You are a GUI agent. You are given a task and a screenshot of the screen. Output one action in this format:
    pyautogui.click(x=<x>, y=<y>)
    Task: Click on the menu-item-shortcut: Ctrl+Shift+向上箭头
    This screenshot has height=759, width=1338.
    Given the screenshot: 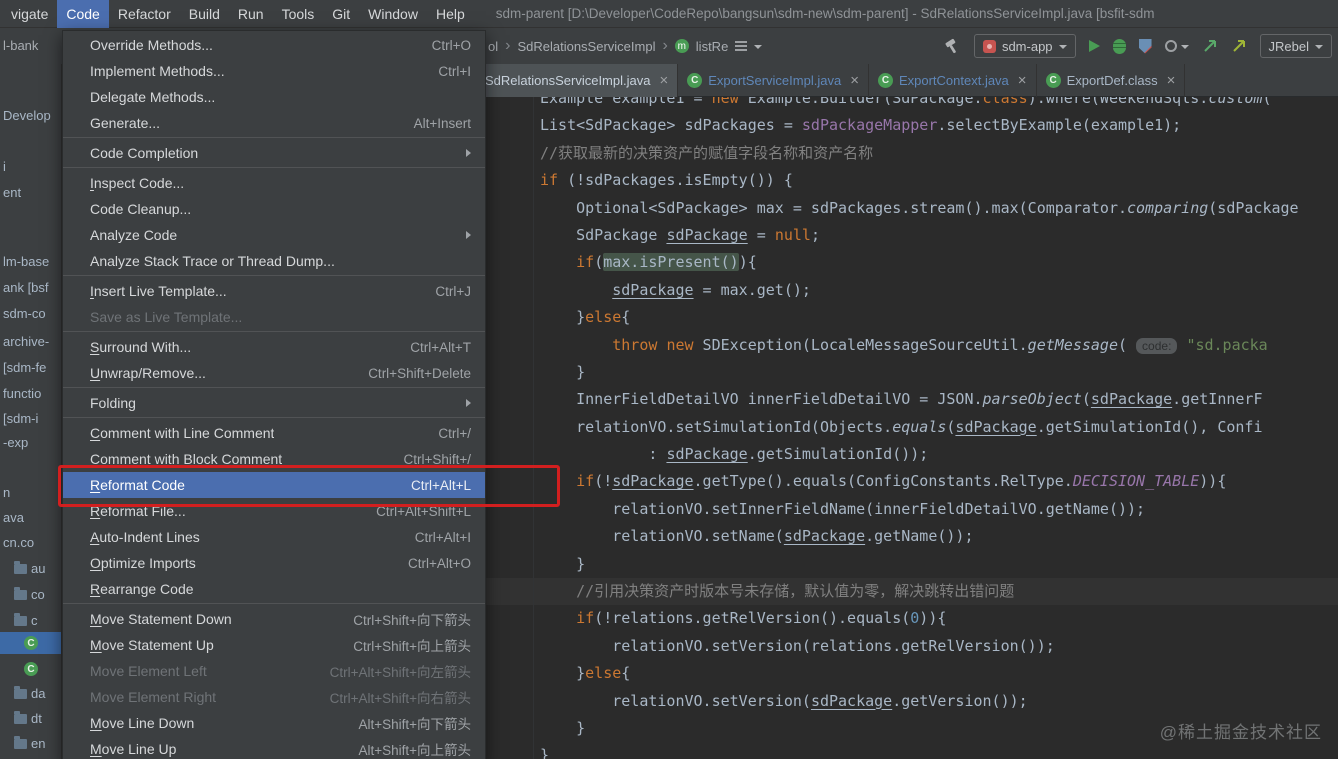 What is the action you would take?
    pyautogui.click(x=412, y=646)
    